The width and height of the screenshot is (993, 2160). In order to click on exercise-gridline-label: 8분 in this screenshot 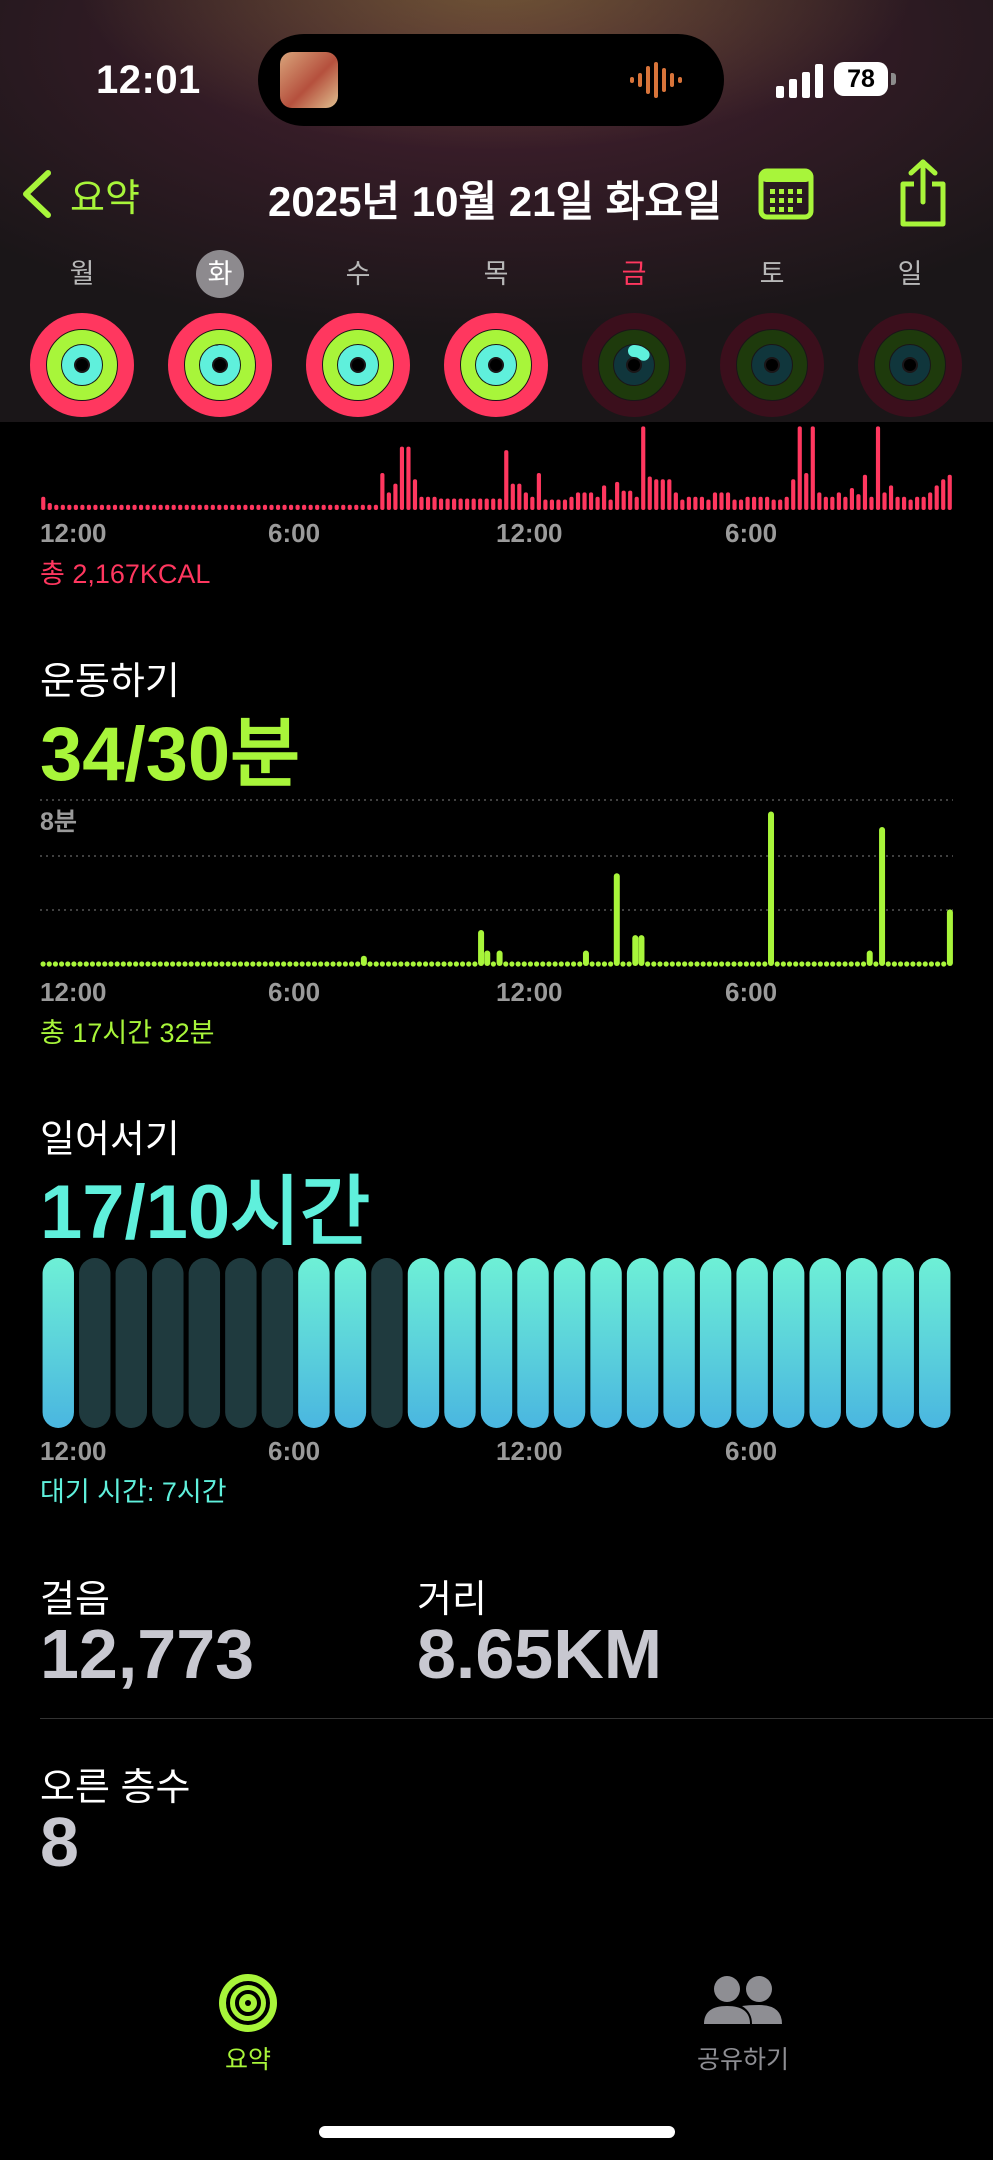, I will do `click(58, 822)`.